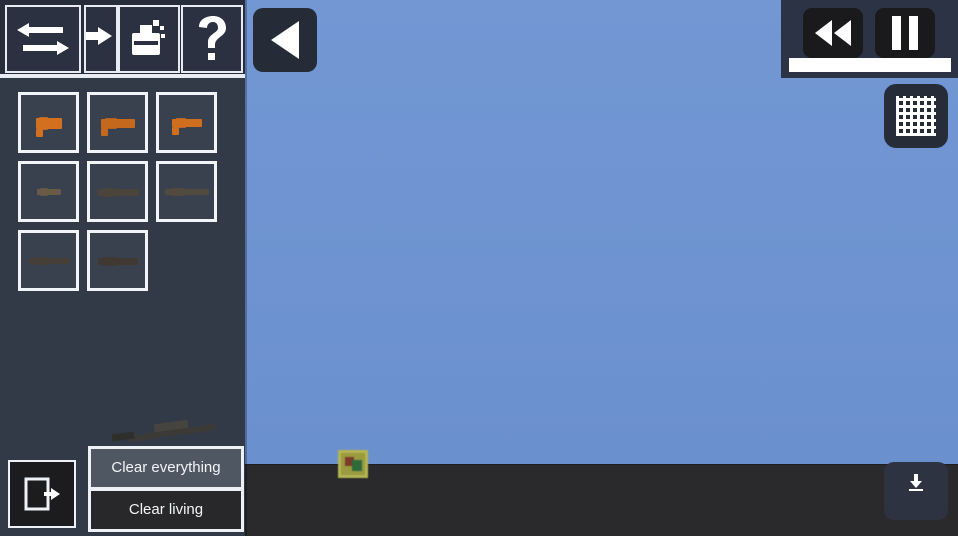  I want to click on weapon-sprite-machine-gun, so click(118, 261).